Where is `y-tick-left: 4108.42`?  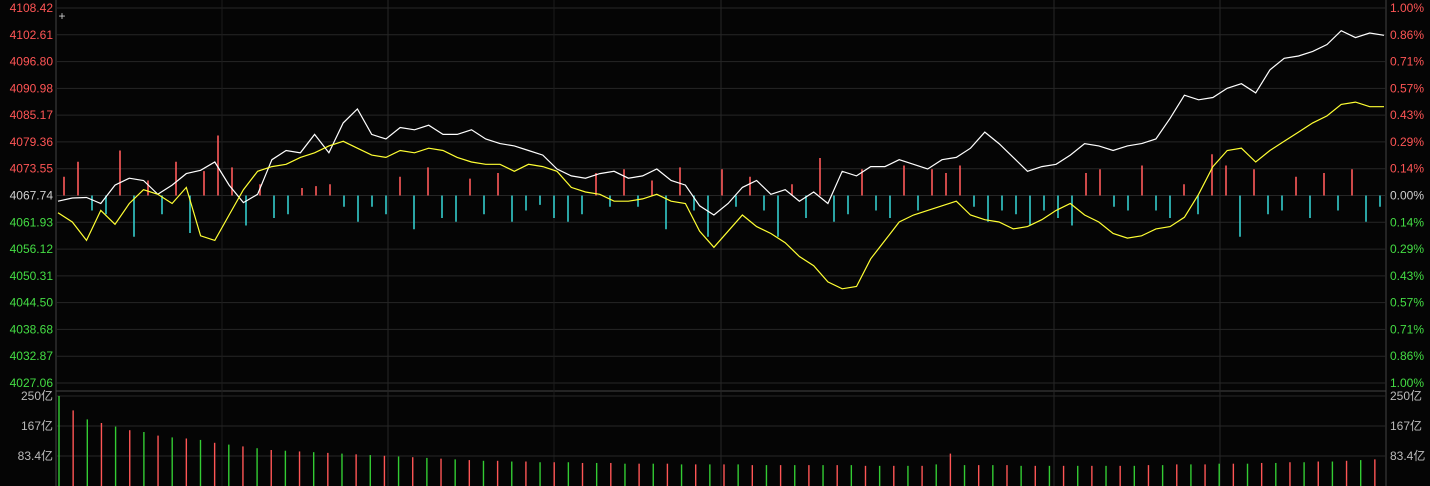 y-tick-left: 4108.42 is located at coordinates (32, 8).